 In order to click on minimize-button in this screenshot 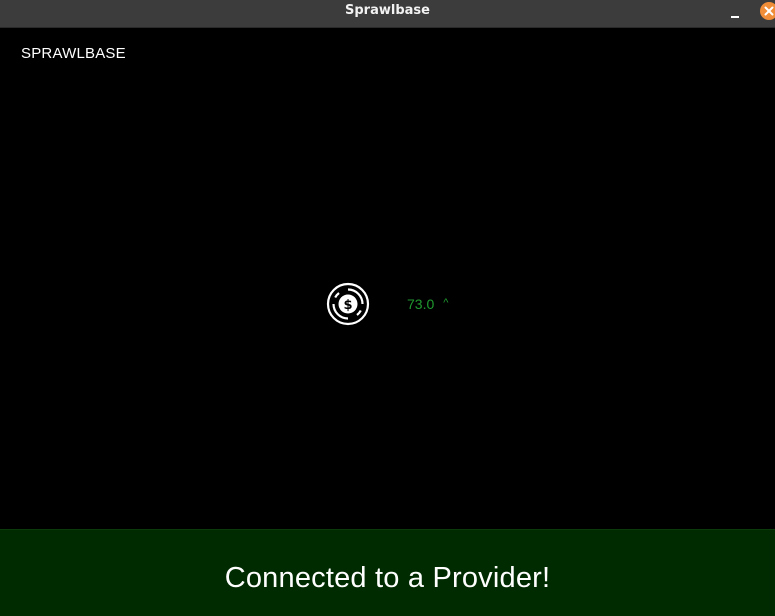, I will do `click(735, 14)`.